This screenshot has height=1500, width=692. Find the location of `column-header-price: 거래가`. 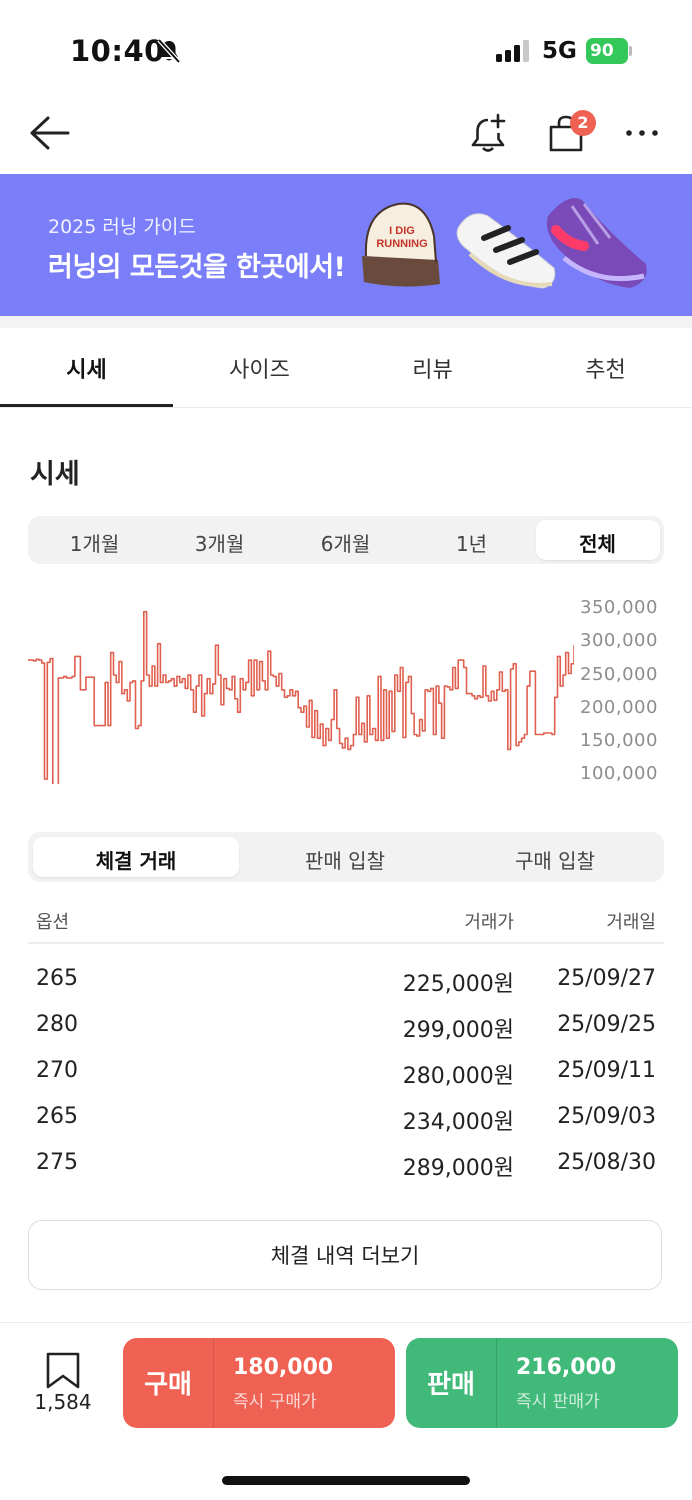

column-header-price: 거래가 is located at coordinates (489, 922).